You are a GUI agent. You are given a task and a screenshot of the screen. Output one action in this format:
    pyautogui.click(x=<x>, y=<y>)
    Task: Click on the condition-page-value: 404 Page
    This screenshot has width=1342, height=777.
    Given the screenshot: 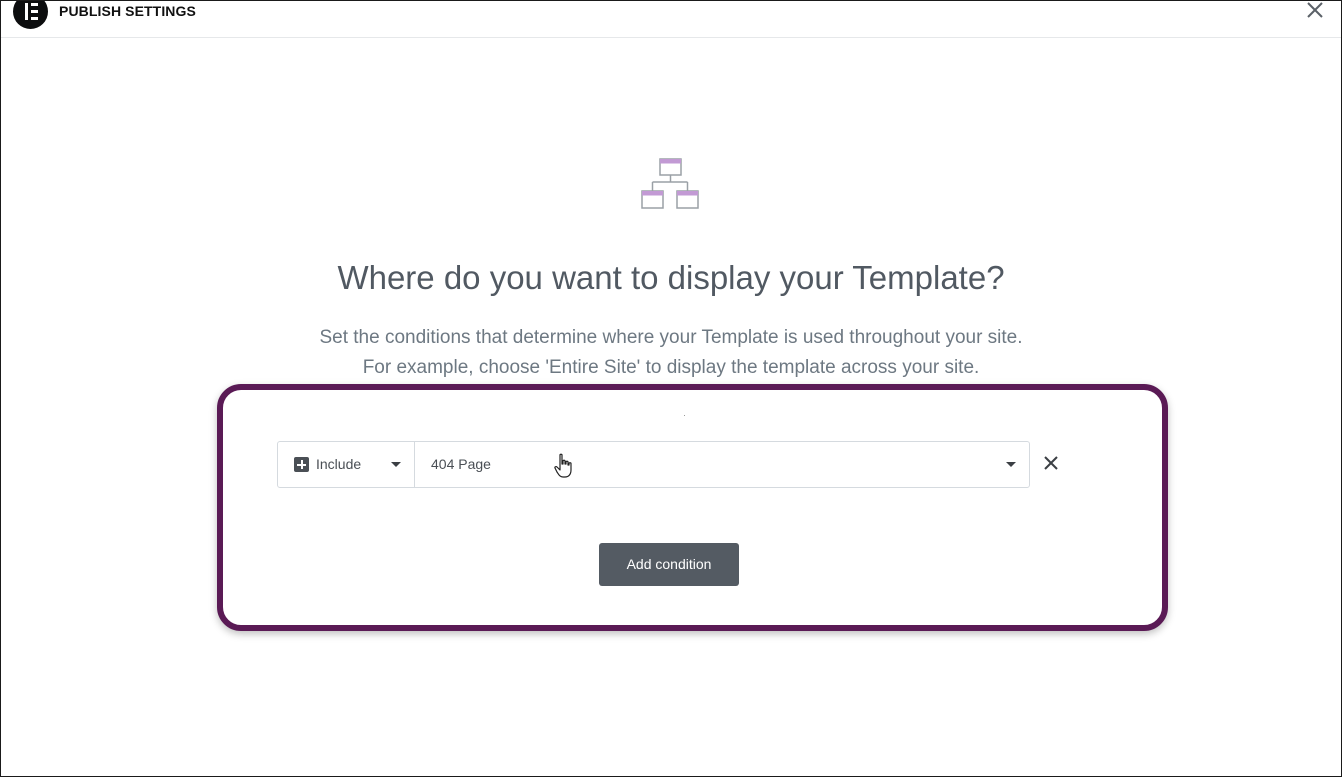 What is the action you would take?
    pyautogui.click(x=461, y=464)
    